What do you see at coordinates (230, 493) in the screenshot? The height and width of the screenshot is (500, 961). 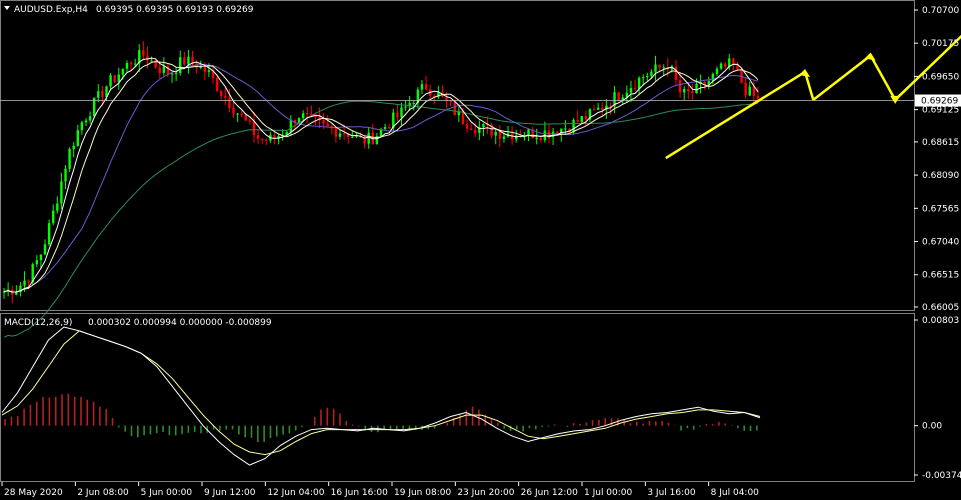 I see `time-tick-label: 9 Jun 12:00` at bounding box center [230, 493].